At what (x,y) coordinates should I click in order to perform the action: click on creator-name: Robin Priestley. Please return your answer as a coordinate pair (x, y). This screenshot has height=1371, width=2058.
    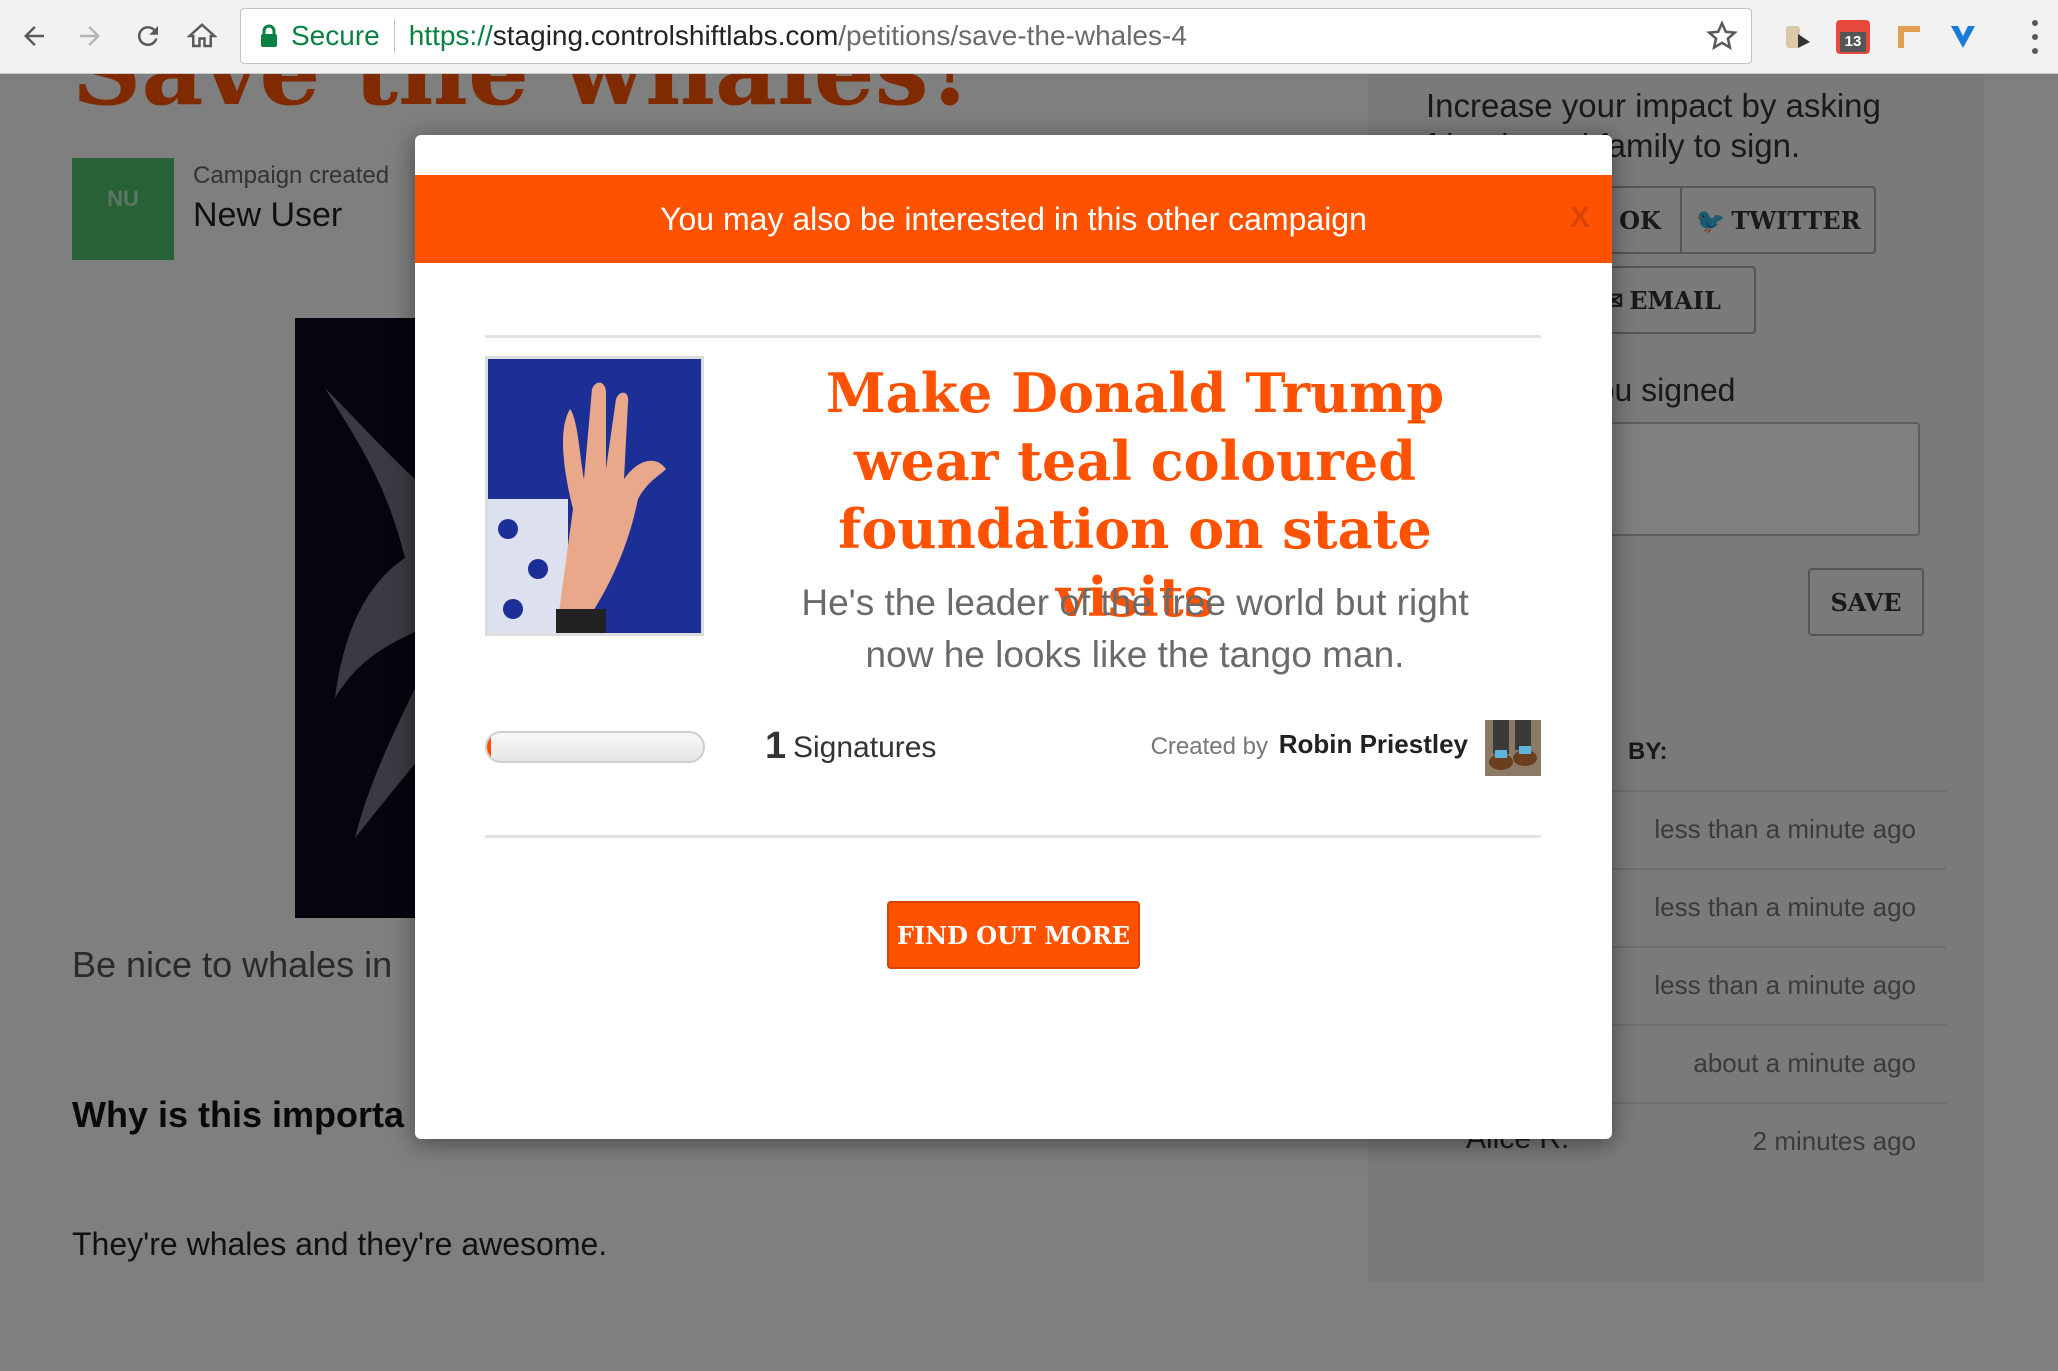
    Looking at the image, I should click on (1373, 744).